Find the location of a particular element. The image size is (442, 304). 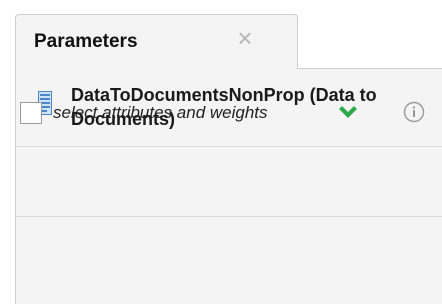

close-icon: × is located at coordinates (245, 38).